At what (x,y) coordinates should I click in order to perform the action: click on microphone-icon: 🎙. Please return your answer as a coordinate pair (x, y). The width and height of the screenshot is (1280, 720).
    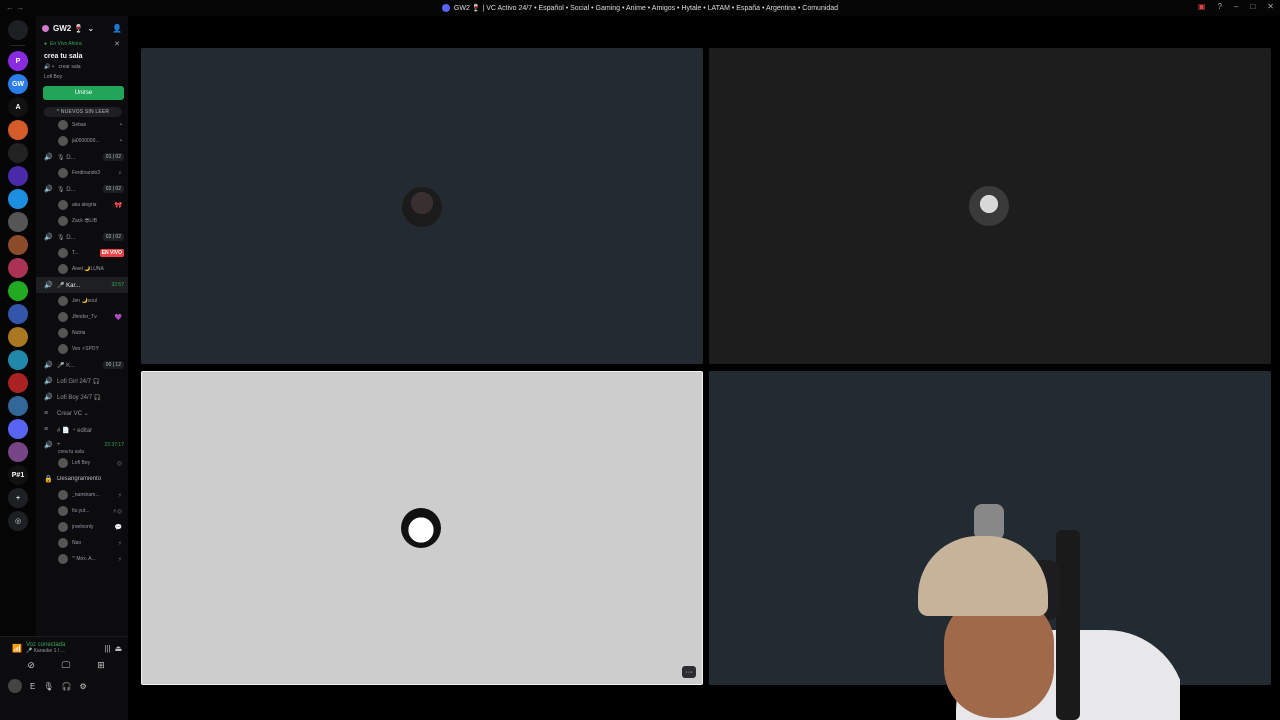
    Looking at the image, I should click on (48, 686).